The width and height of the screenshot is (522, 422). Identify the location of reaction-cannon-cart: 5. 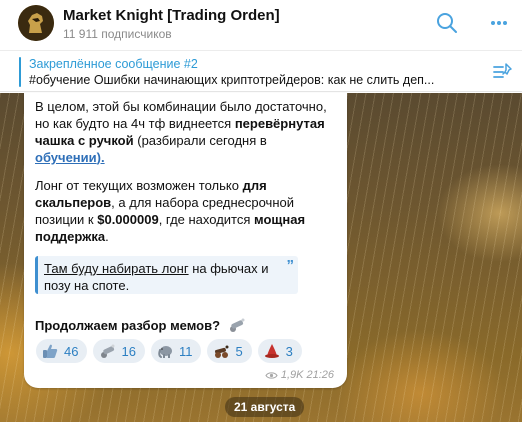
(229, 351).